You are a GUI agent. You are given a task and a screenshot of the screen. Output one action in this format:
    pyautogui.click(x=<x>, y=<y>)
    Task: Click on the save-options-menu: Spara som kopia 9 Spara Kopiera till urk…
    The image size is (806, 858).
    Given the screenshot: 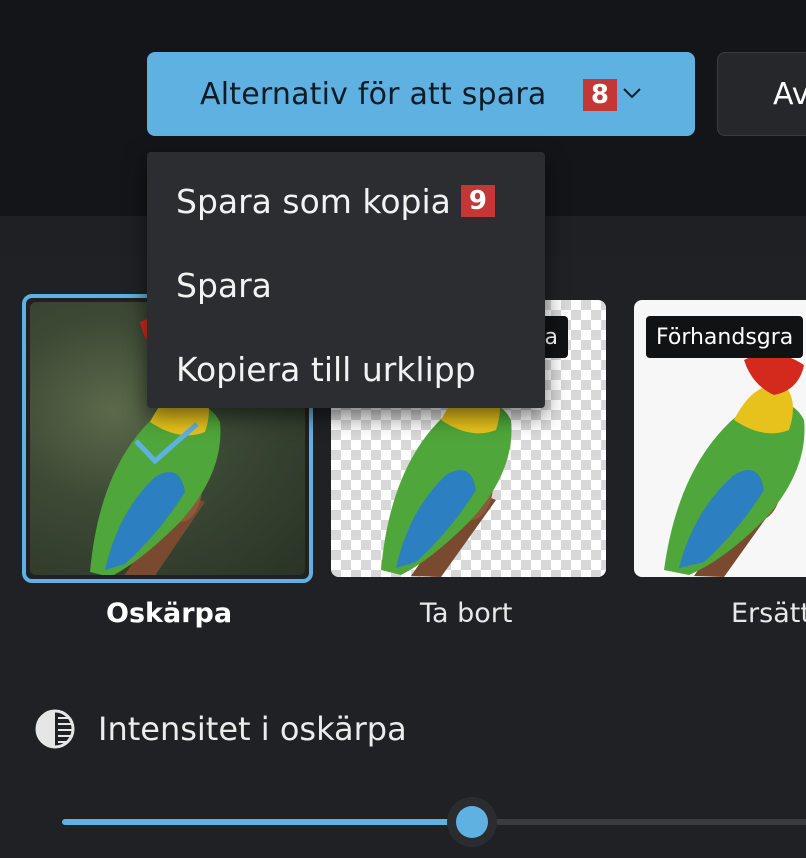 What is the action you would take?
    pyautogui.click(x=346, y=280)
    